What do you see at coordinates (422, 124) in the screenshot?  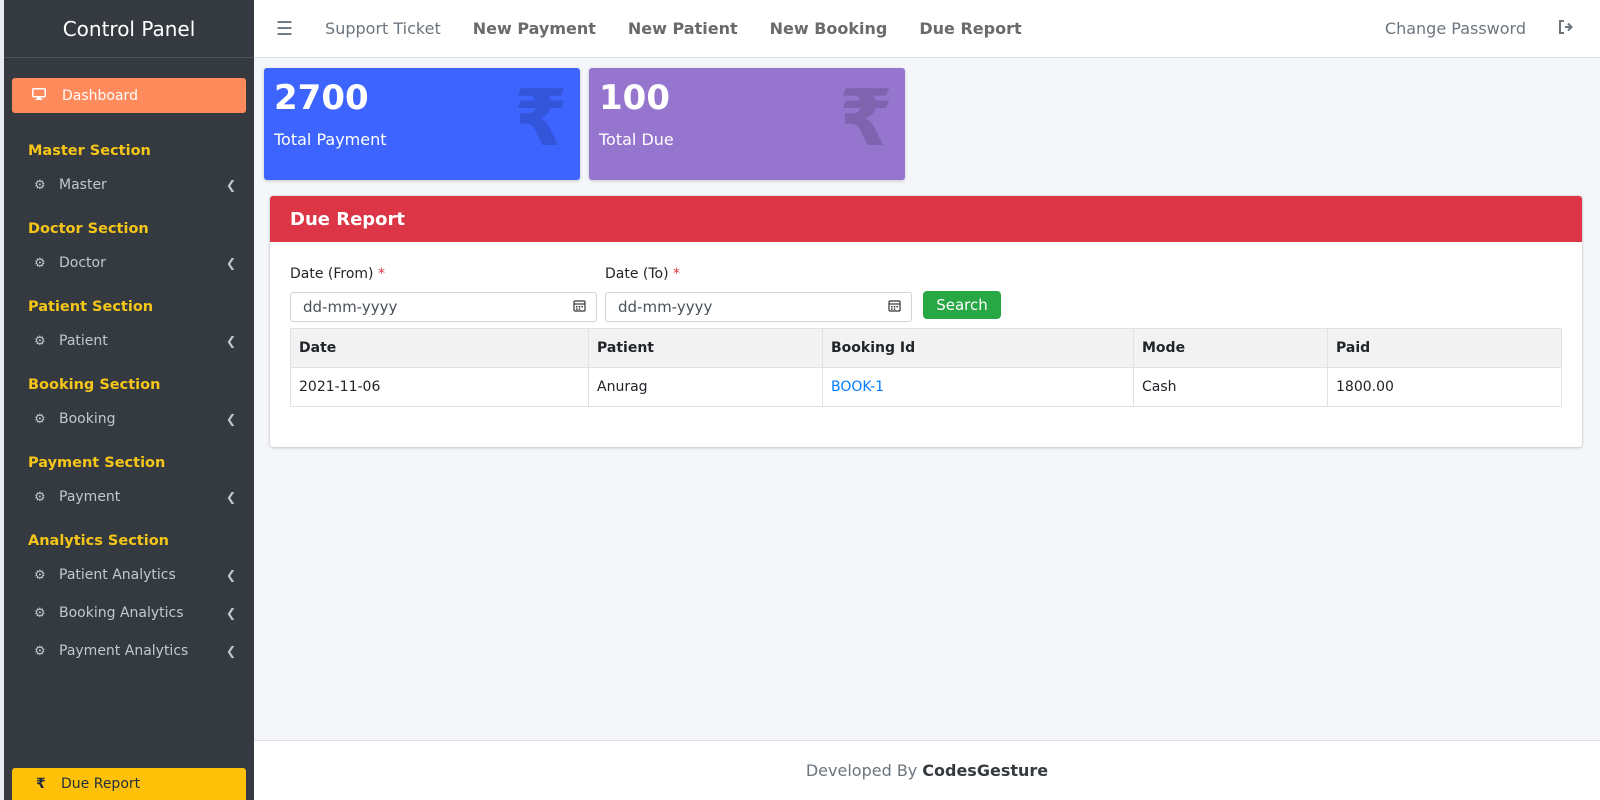 I see `stat-card-total-payment: 2700 Total Payment ₹` at bounding box center [422, 124].